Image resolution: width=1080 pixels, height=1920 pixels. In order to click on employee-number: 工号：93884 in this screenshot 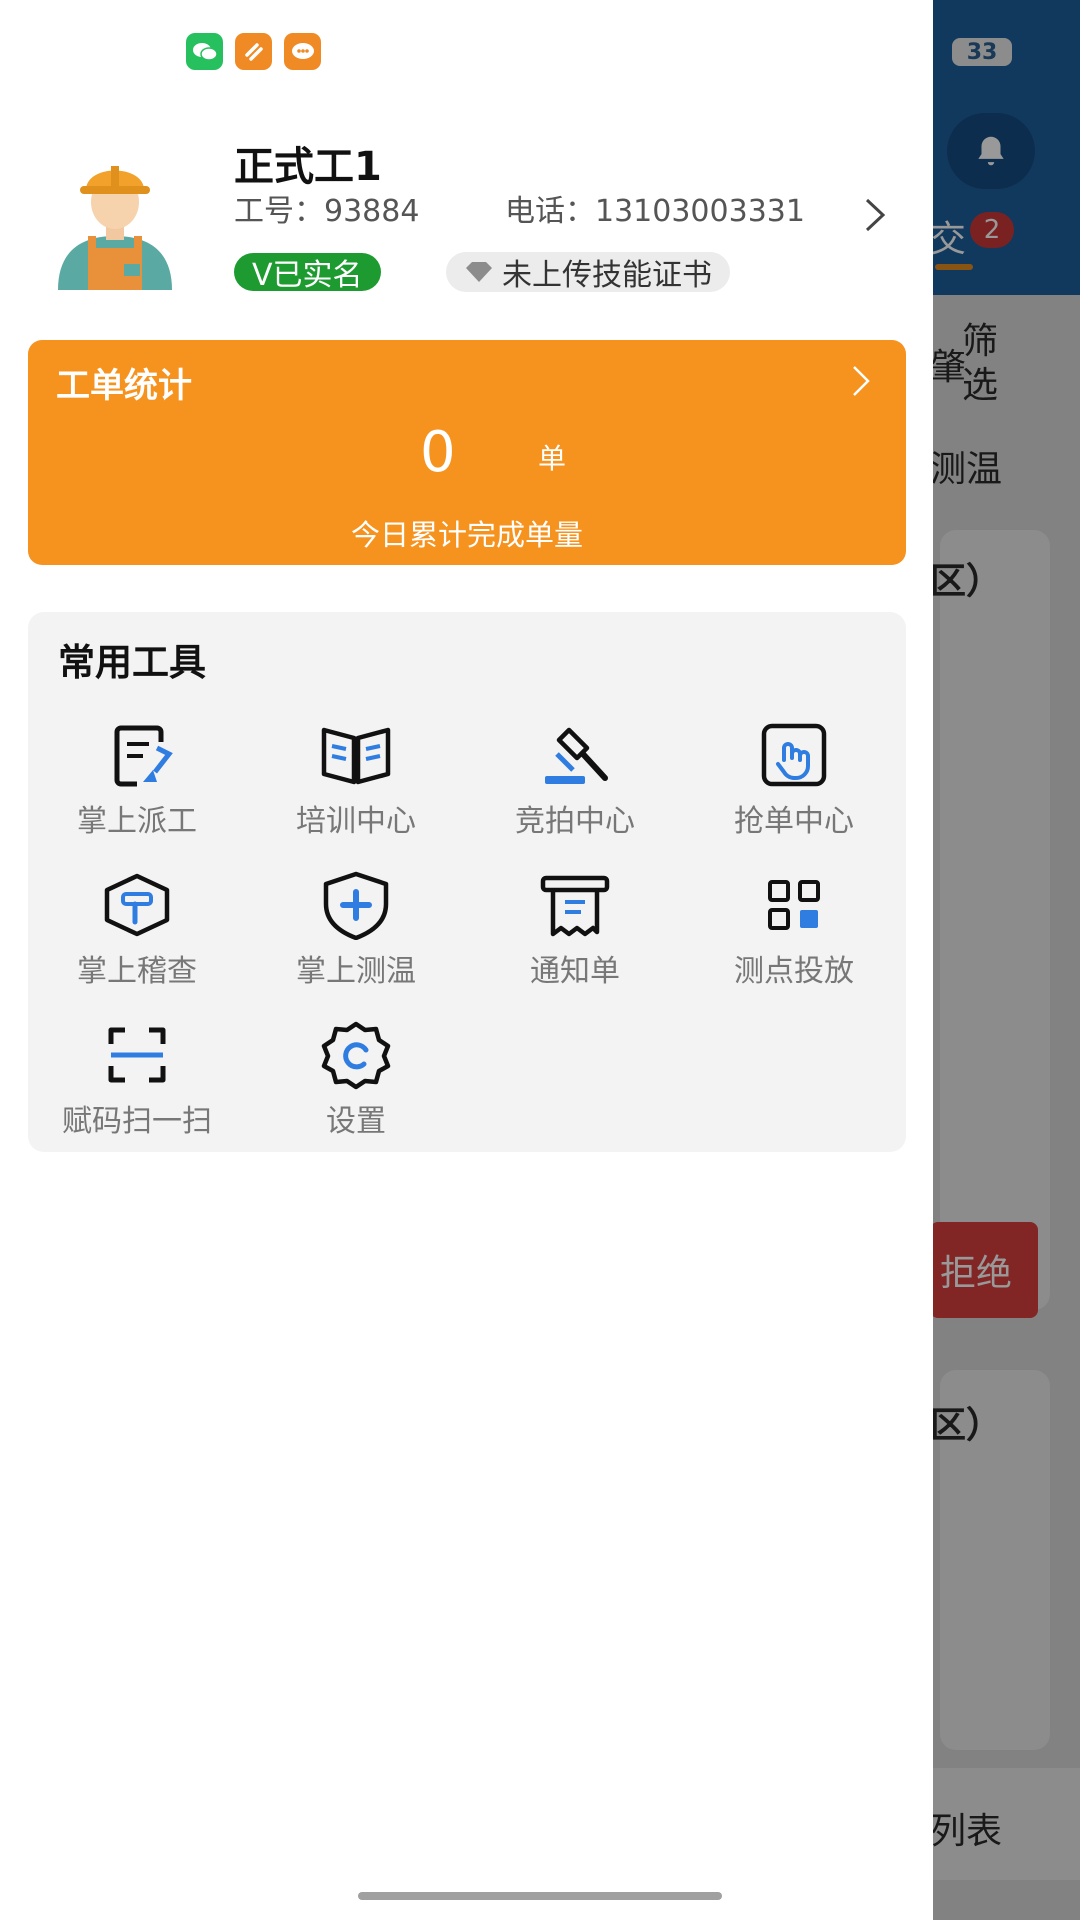, I will do `click(326, 208)`.